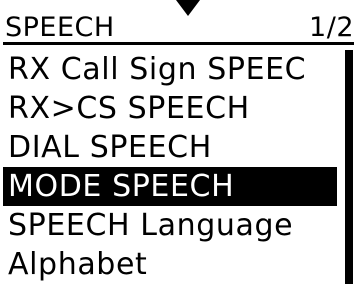  I want to click on scrollbar-thumb, so click(349, 167).